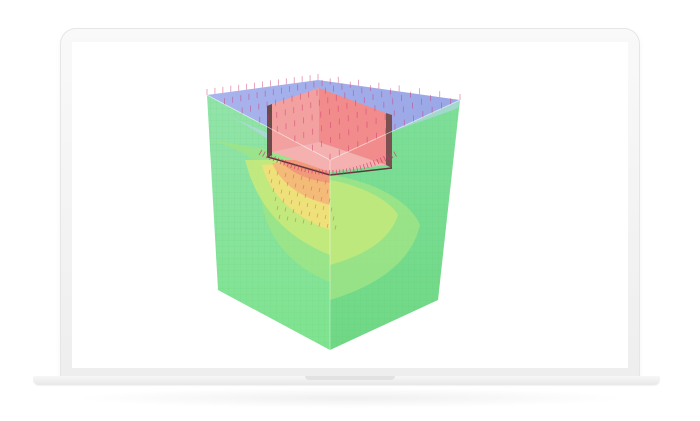 This screenshot has width=700, height=421. I want to click on laptop-shadow, so click(350, 398).